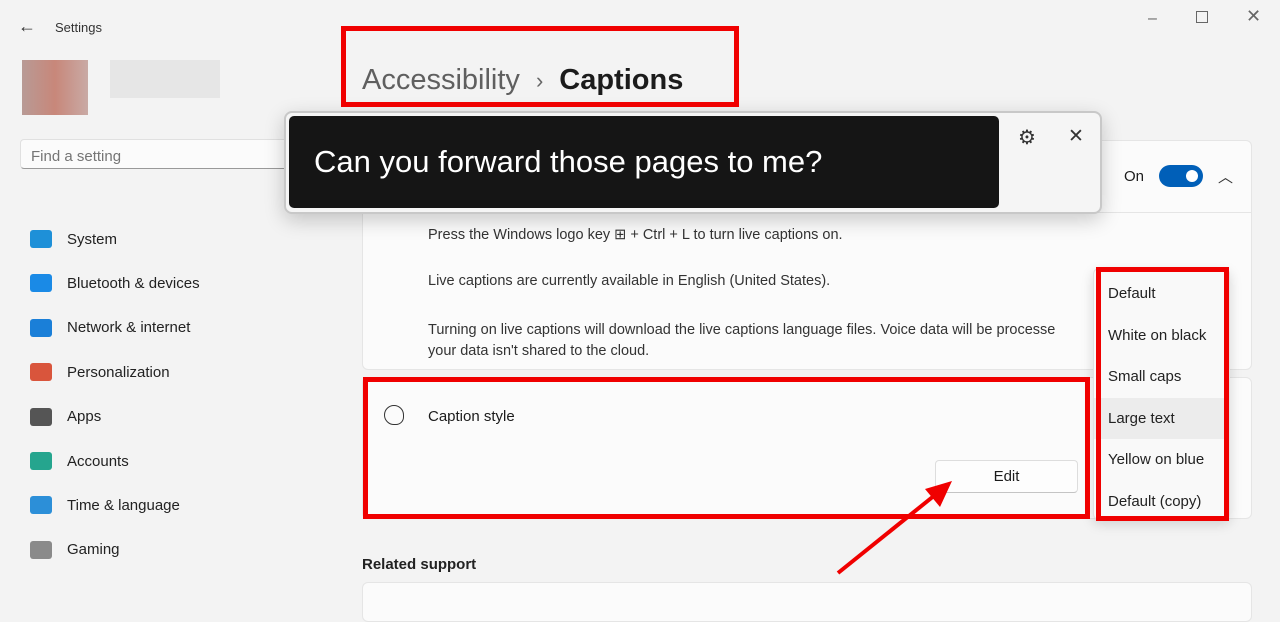  What do you see at coordinates (1076, 136) in the screenshot?
I see `close-icon: ✕` at bounding box center [1076, 136].